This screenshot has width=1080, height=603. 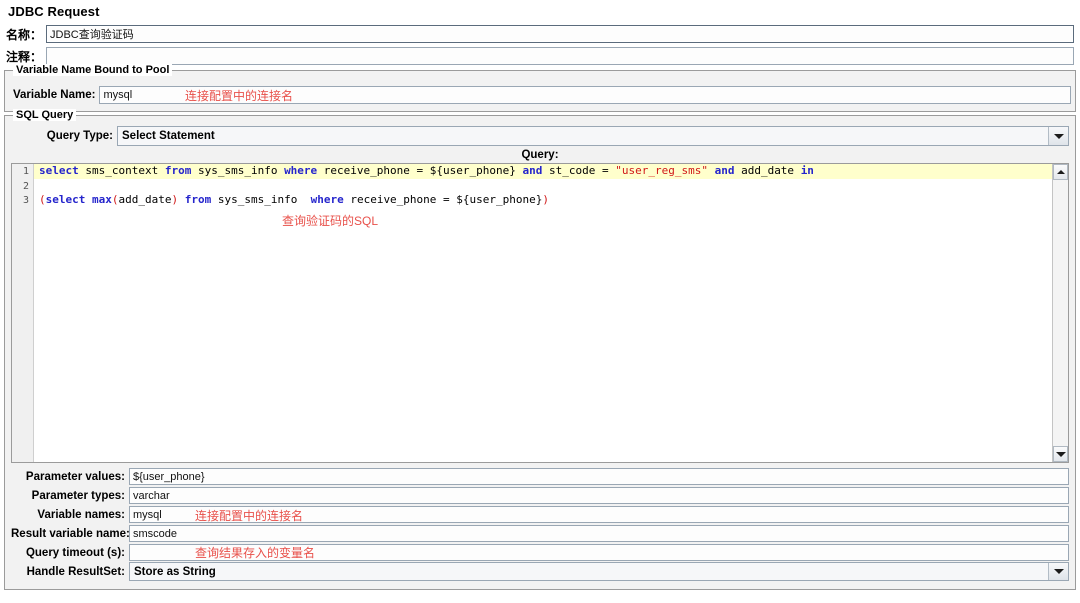 I want to click on pool-variable-name-label: Variable Name:, so click(x=54, y=94).